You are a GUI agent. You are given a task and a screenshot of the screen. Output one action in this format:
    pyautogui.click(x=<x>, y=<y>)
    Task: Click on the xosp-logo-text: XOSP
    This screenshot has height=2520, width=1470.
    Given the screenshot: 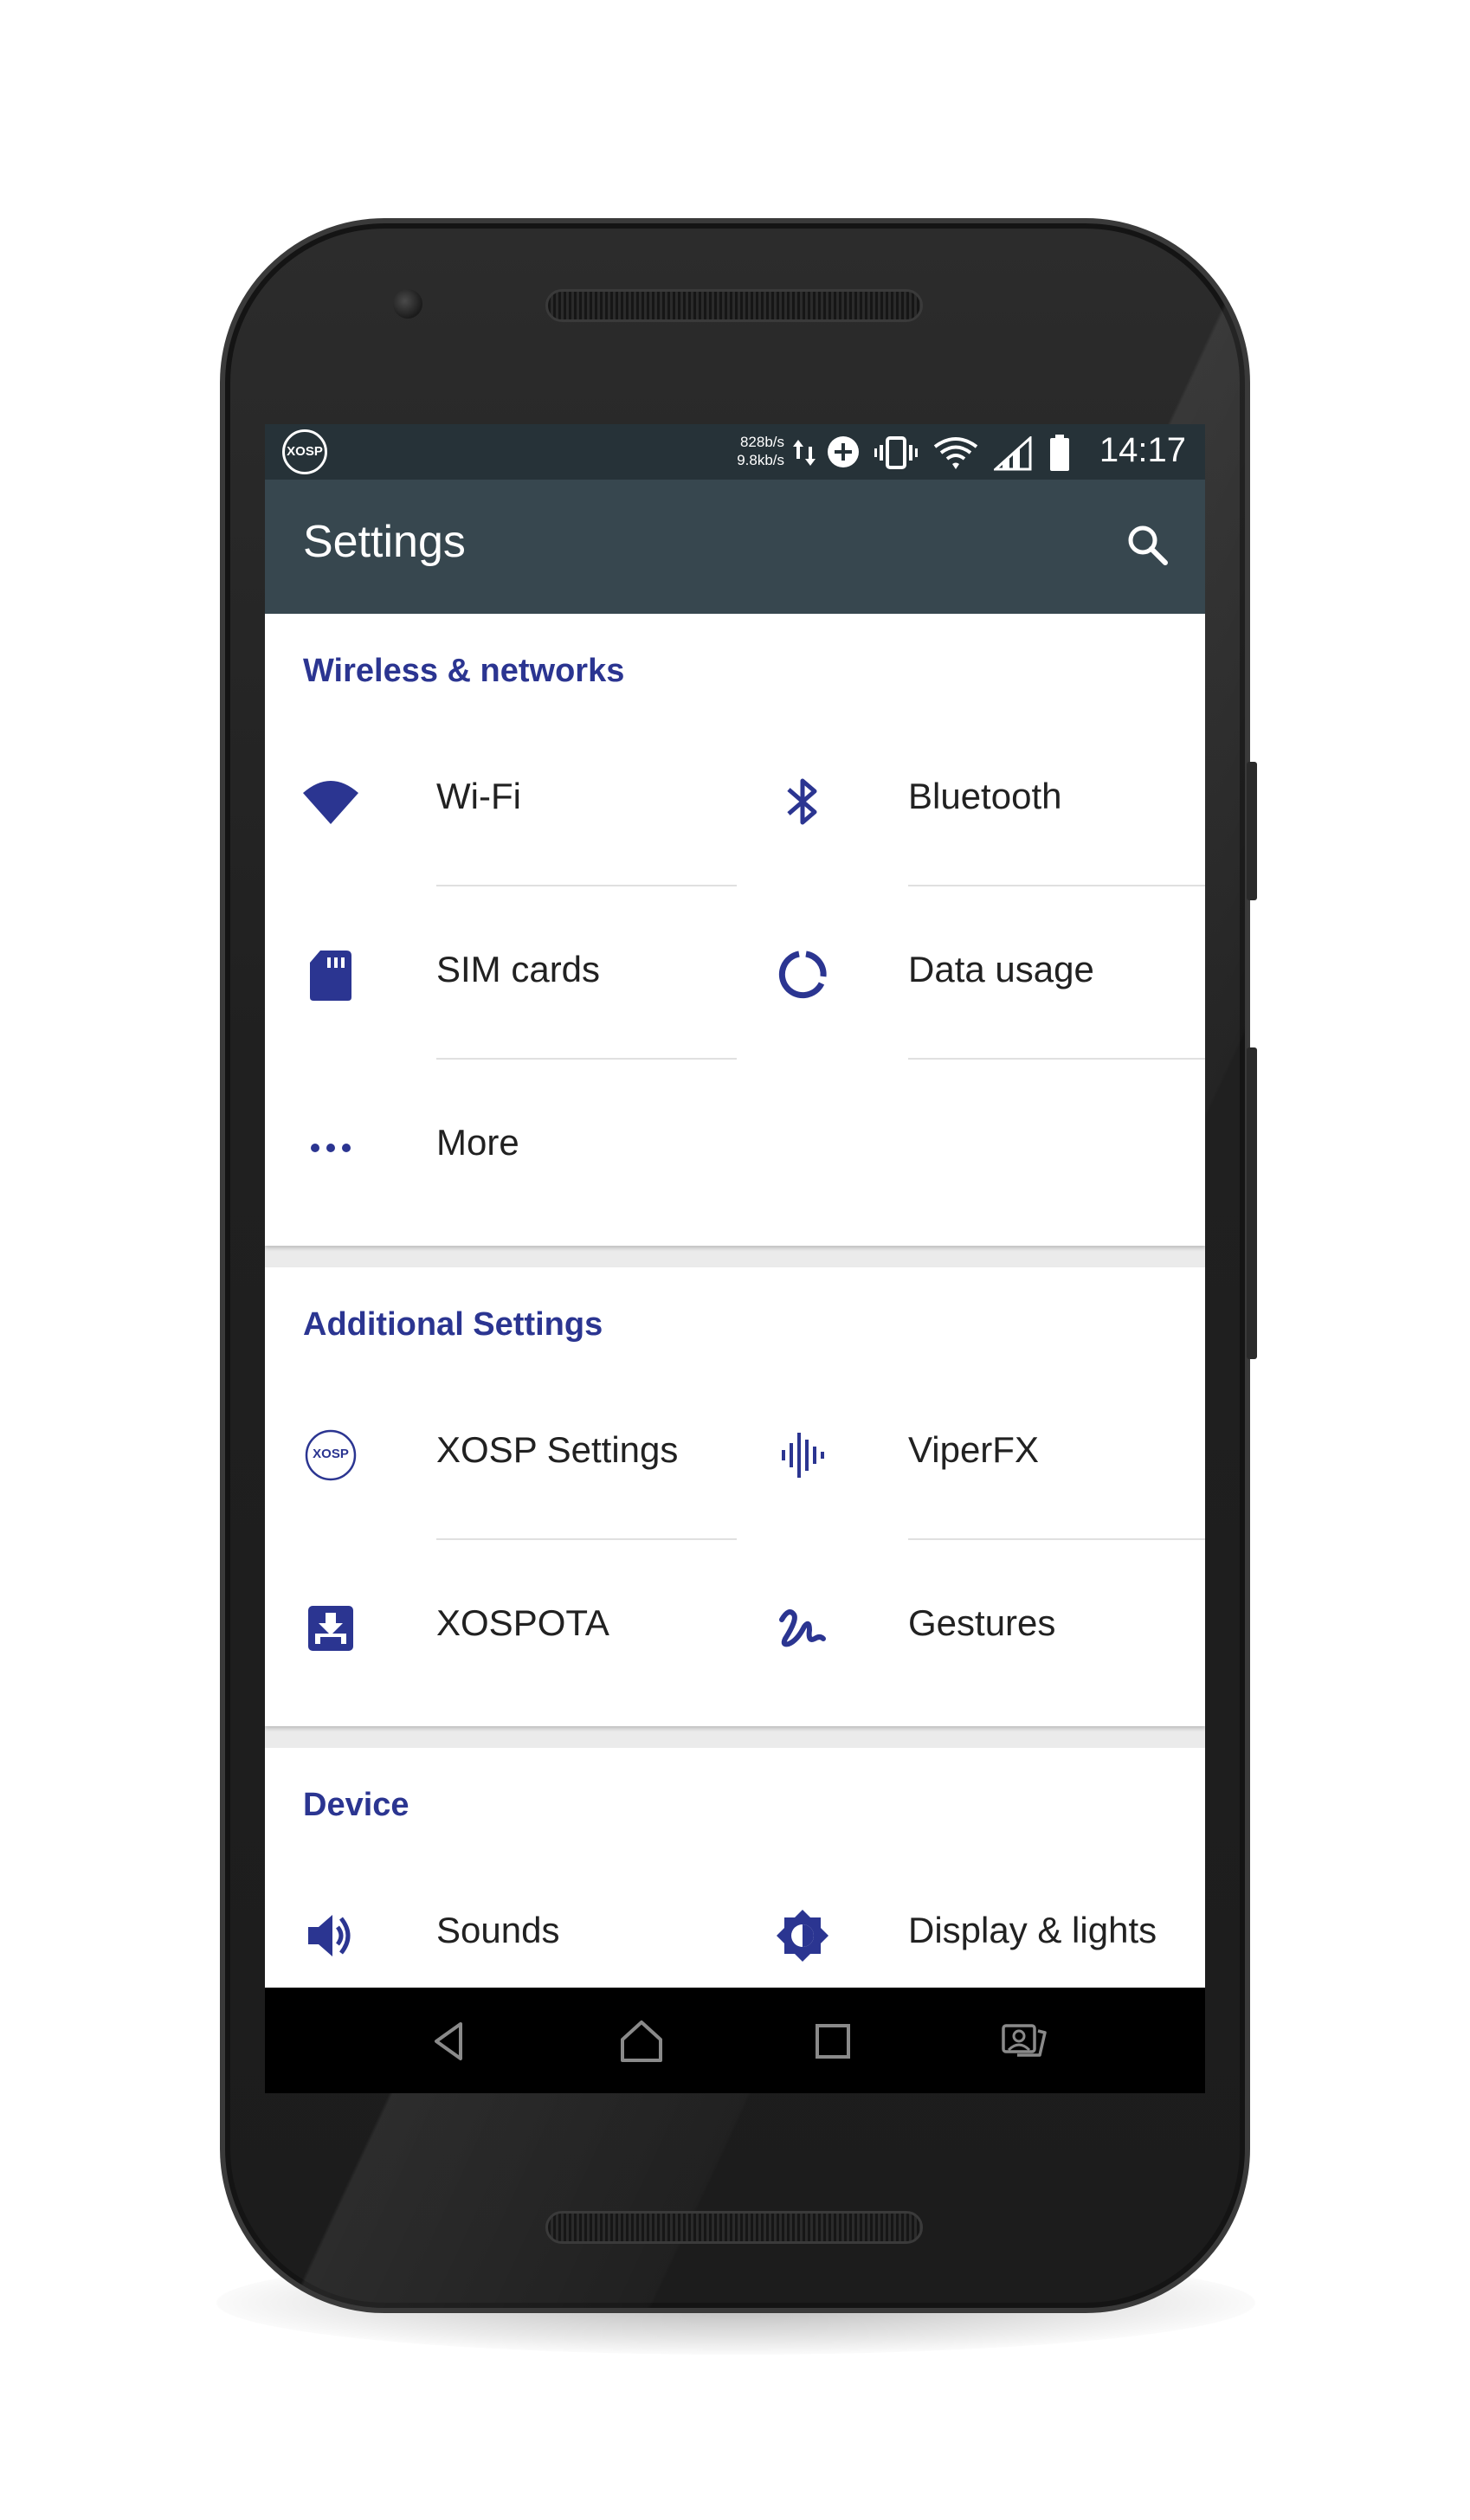 What is the action you would take?
    pyautogui.click(x=331, y=1454)
    